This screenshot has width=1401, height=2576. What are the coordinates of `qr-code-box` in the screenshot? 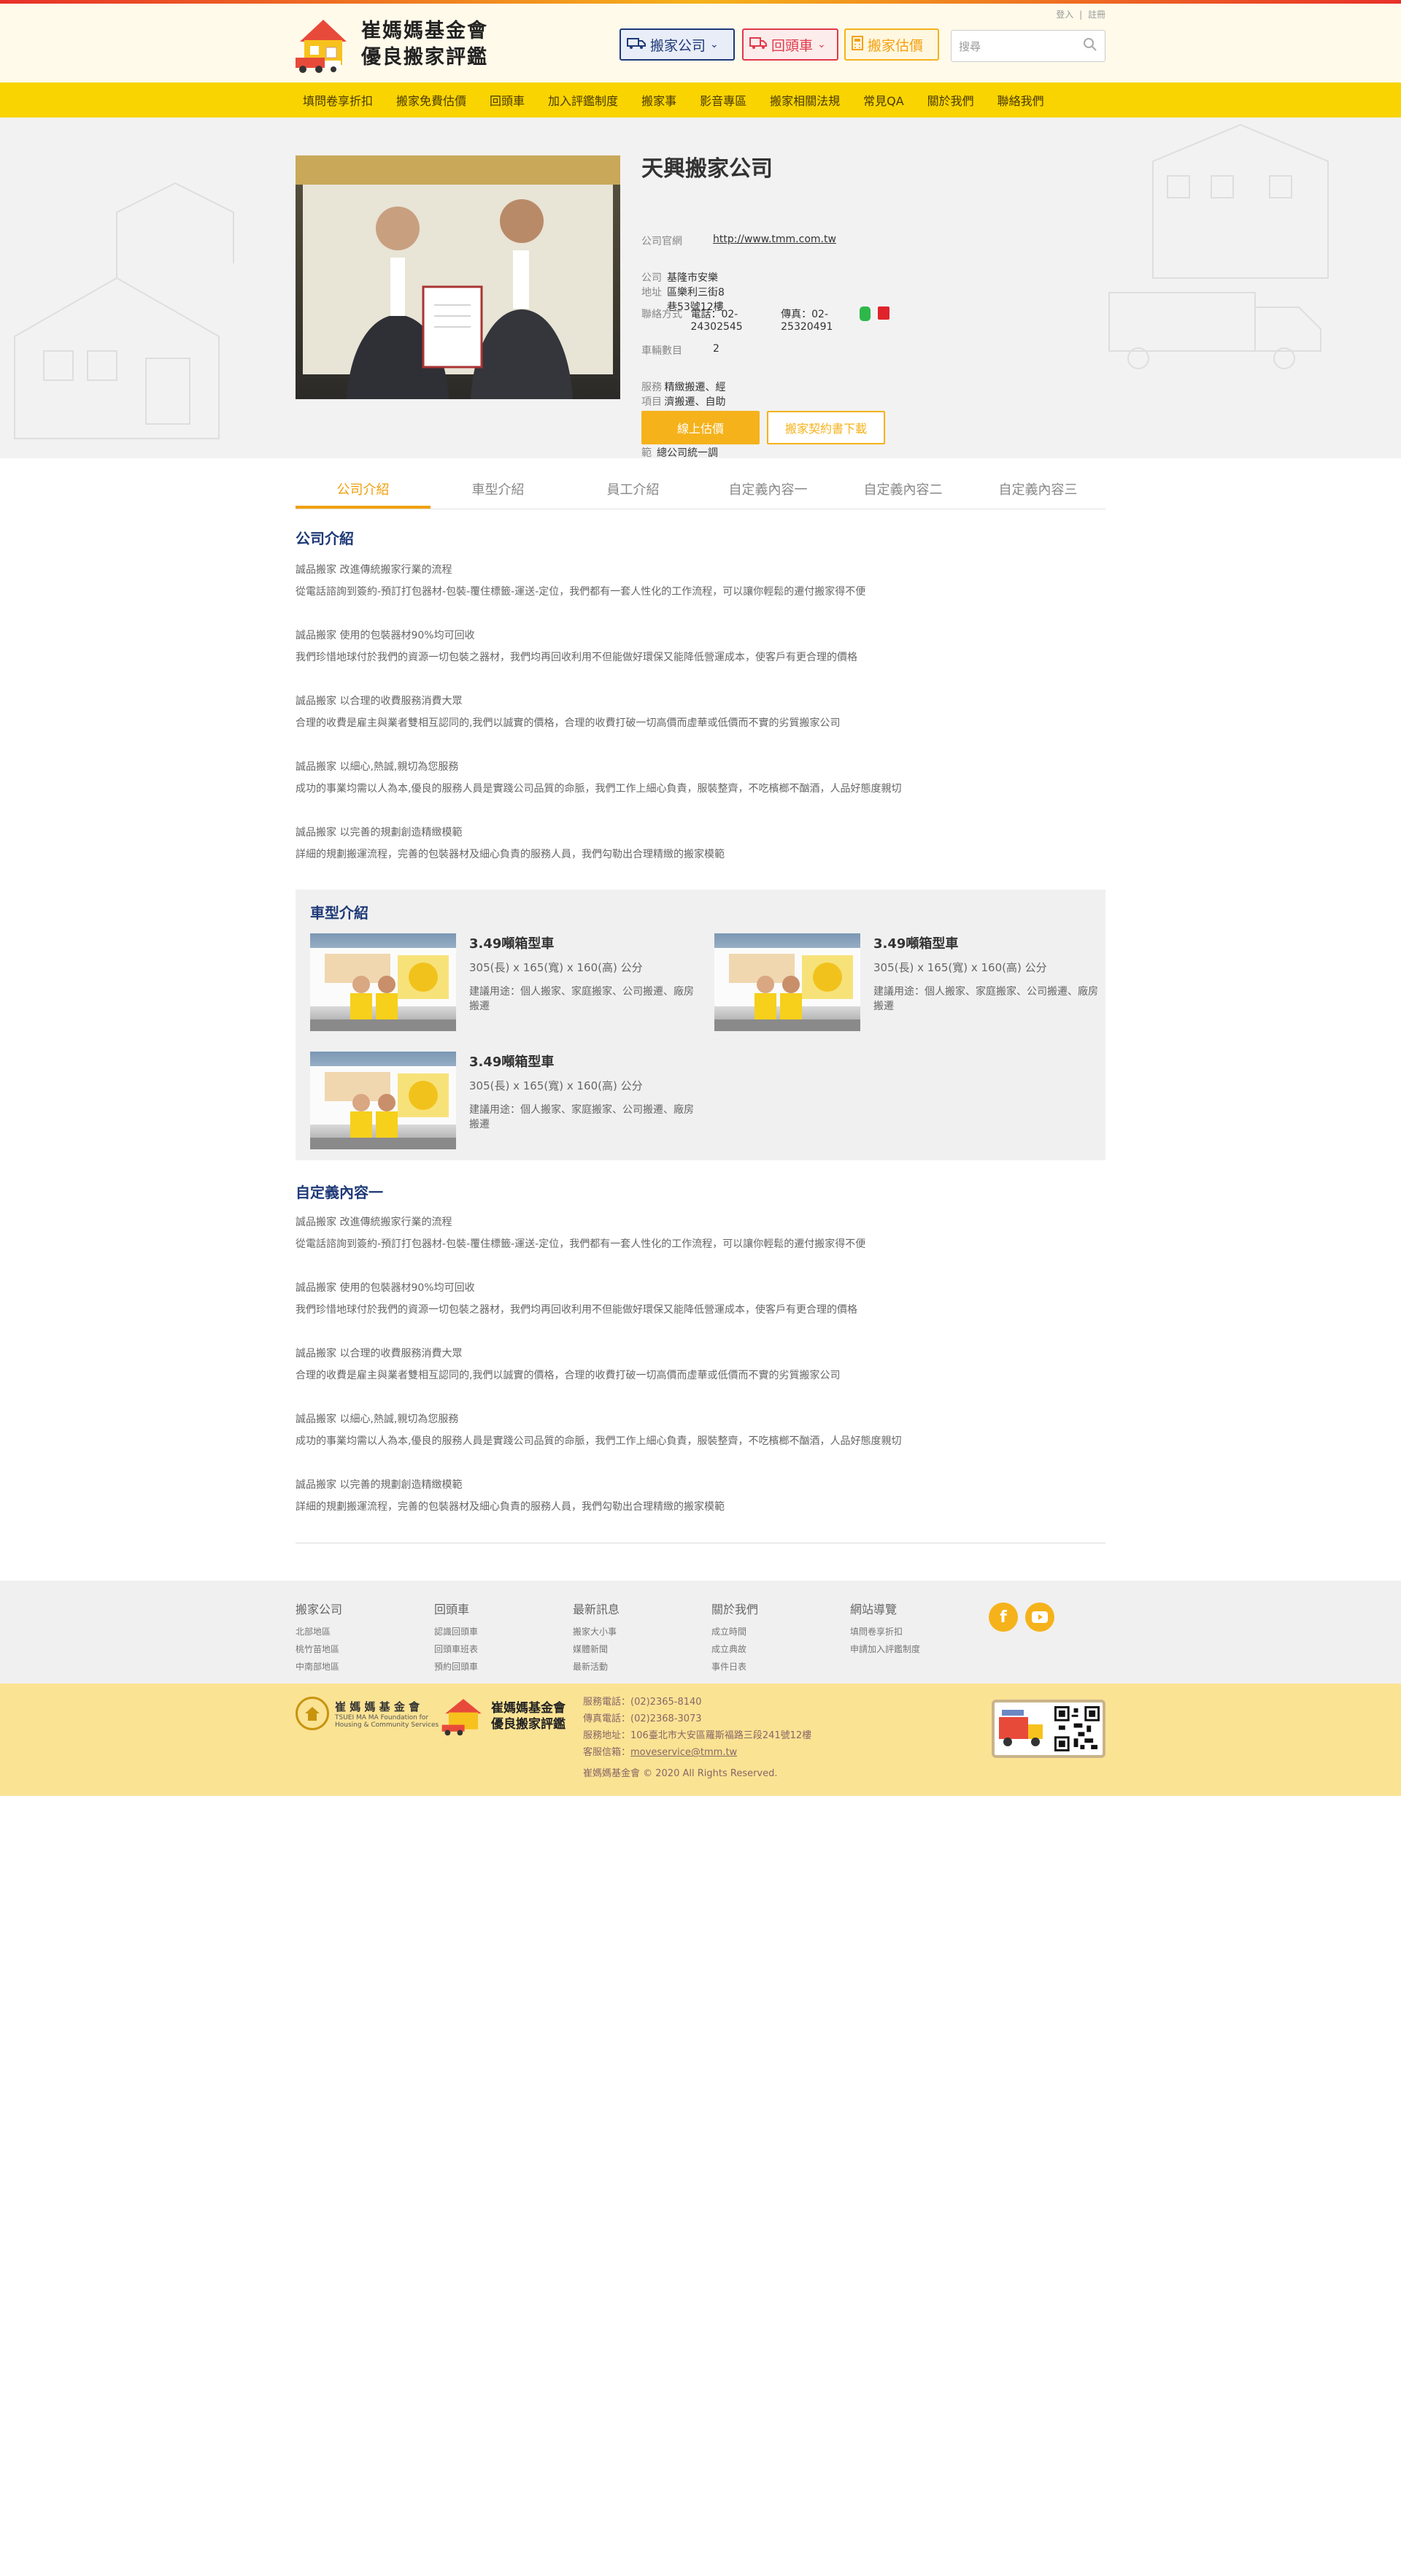 It's located at (1048, 1729).